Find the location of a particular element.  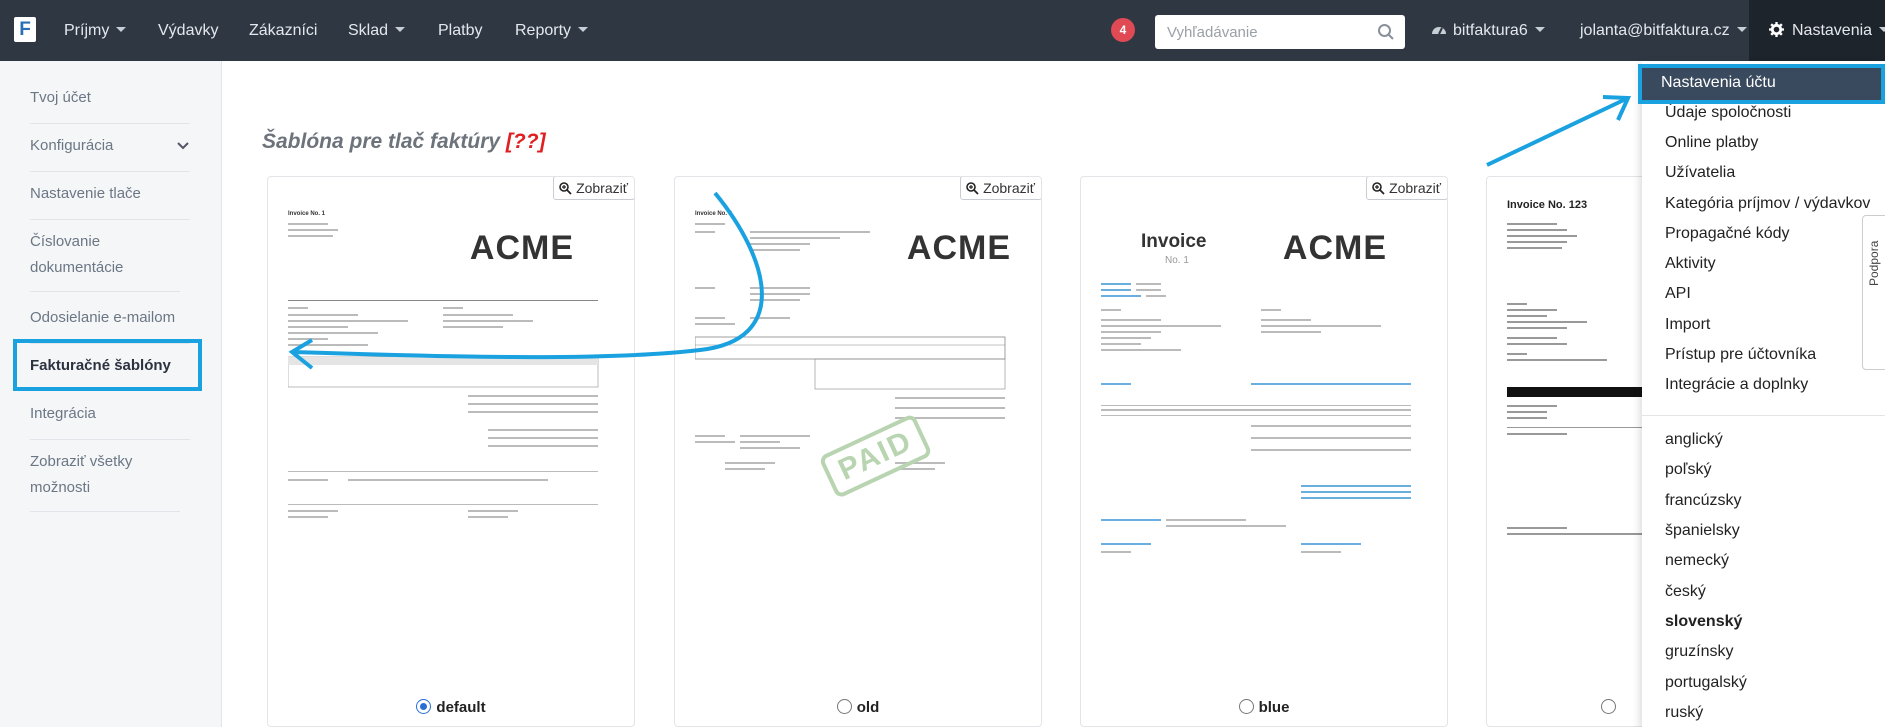

nav-vydavky: Výdavky is located at coordinates (188, 30).